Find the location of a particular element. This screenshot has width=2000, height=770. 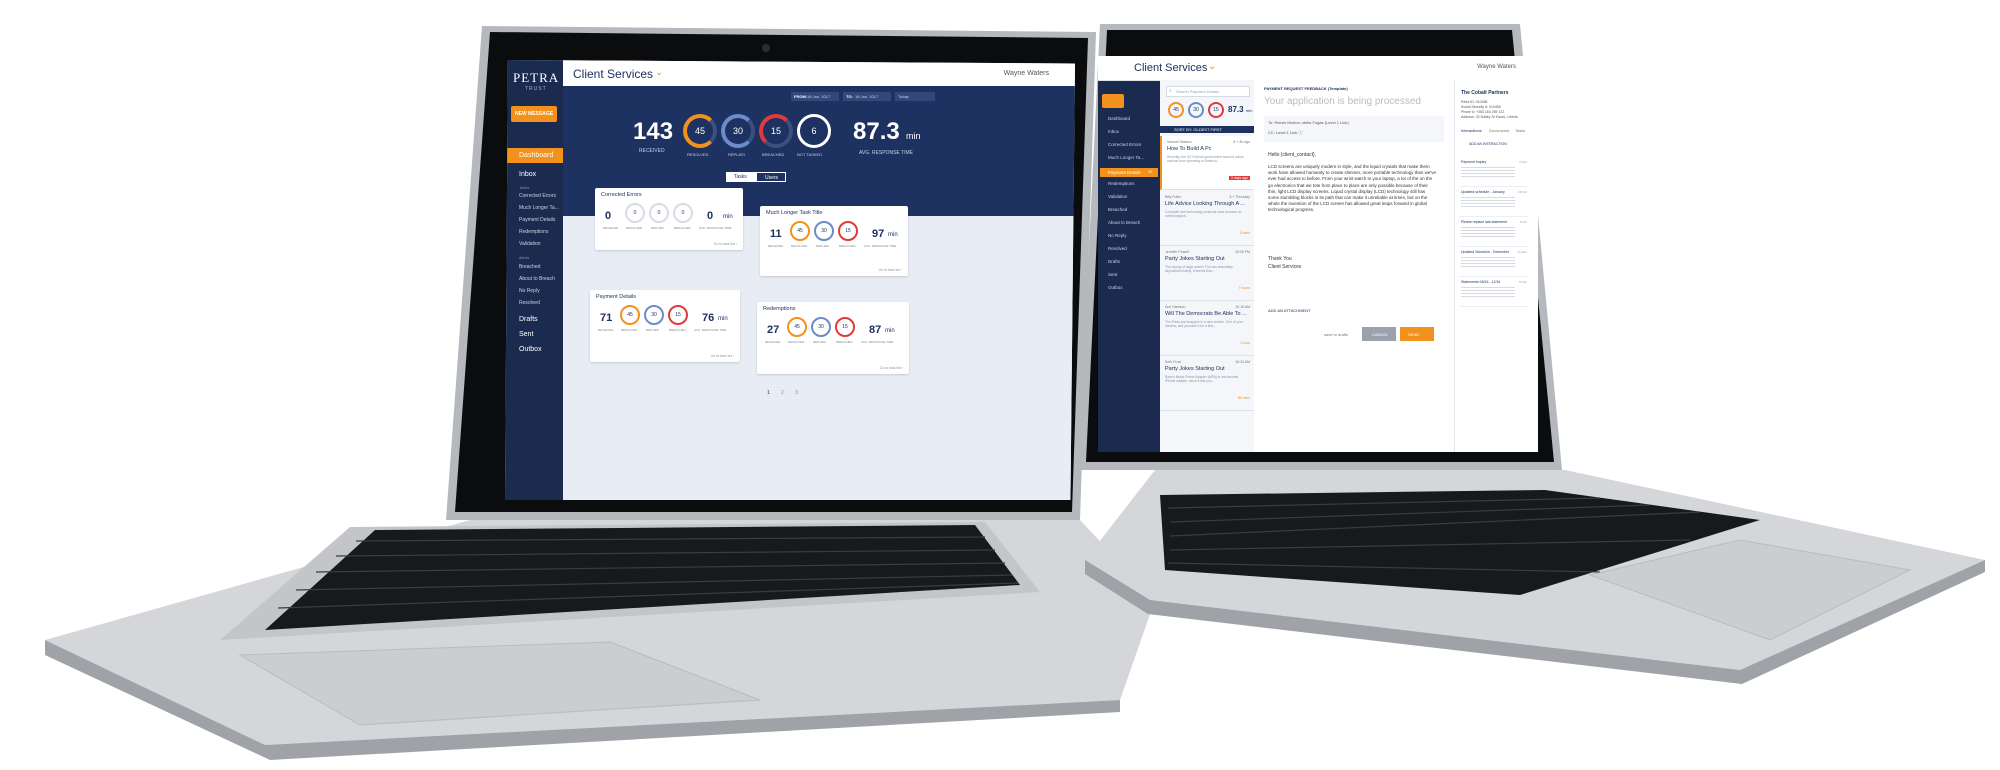

message-sender: Jennifer Powell is located at coordinates (1177, 252).